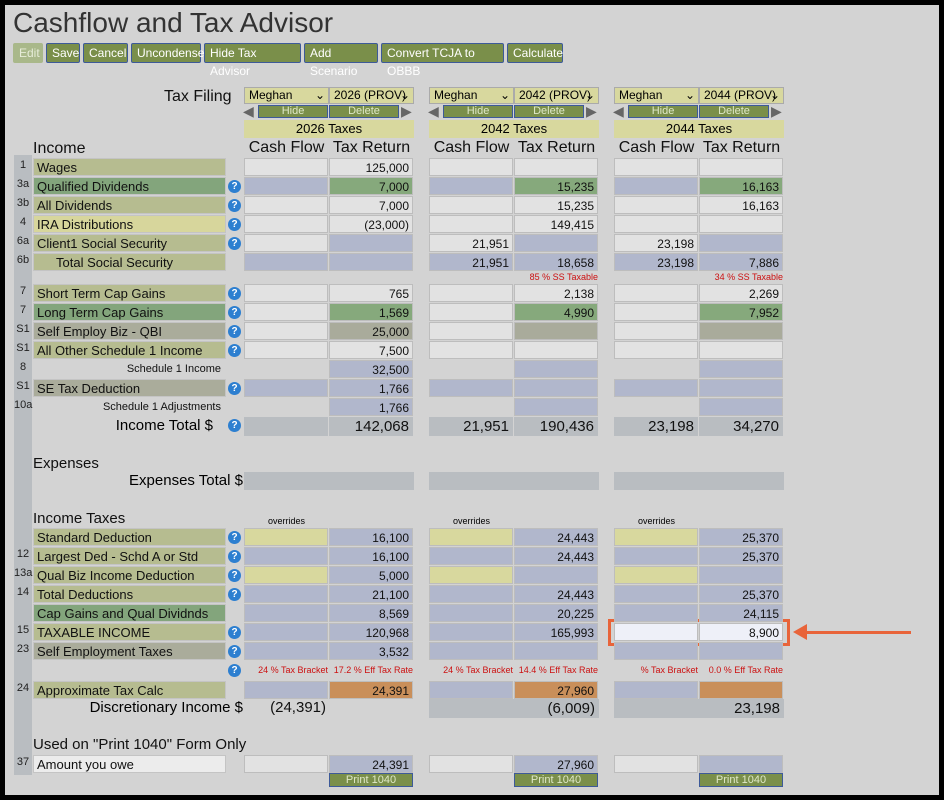 The image size is (944, 800). What do you see at coordinates (63, 53) in the screenshot?
I see `toolbar-button-save: Save` at bounding box center [63, 53].